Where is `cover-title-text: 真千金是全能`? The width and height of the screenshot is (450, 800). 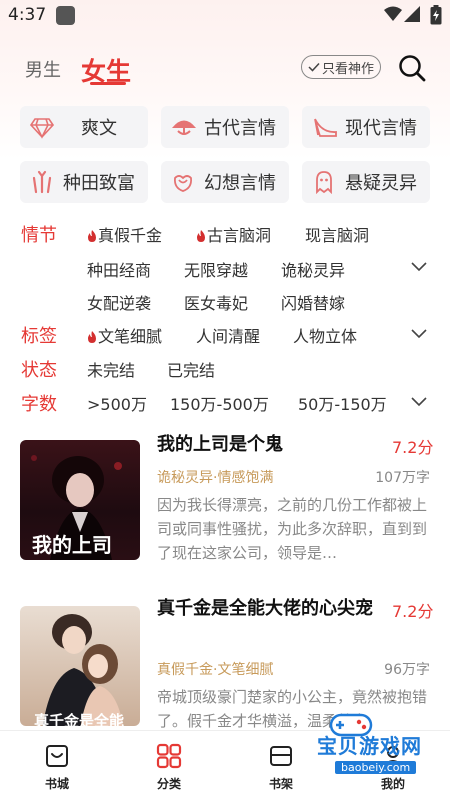 cover-title-text: 真千金是全能 is located at coordinates (79, 719).